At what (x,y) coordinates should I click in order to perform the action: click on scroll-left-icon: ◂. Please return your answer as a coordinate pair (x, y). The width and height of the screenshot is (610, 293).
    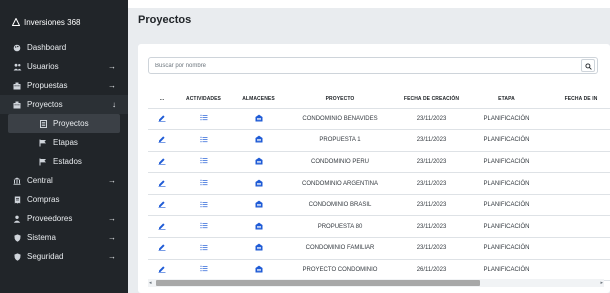
    Looking at the image, I should click on (150, 283).